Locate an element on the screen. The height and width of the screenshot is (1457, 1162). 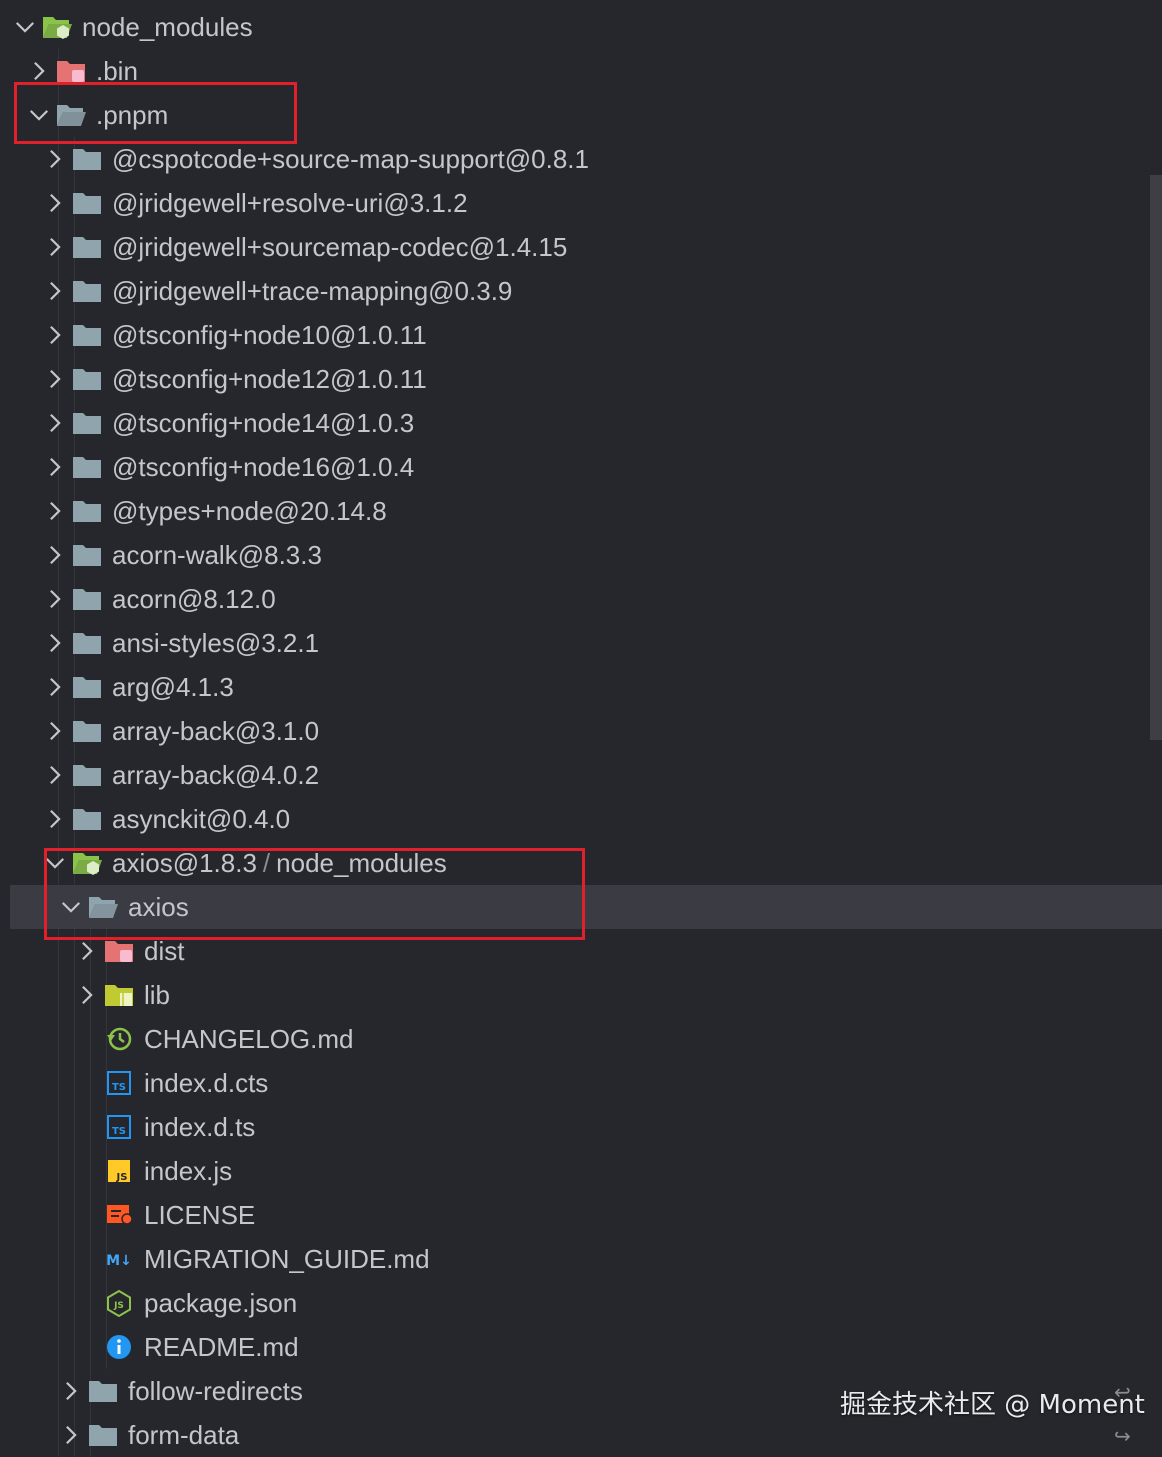
tree-folder-row: @tsconfig+node10@1.0.11 is located at coordinates (586, 335).